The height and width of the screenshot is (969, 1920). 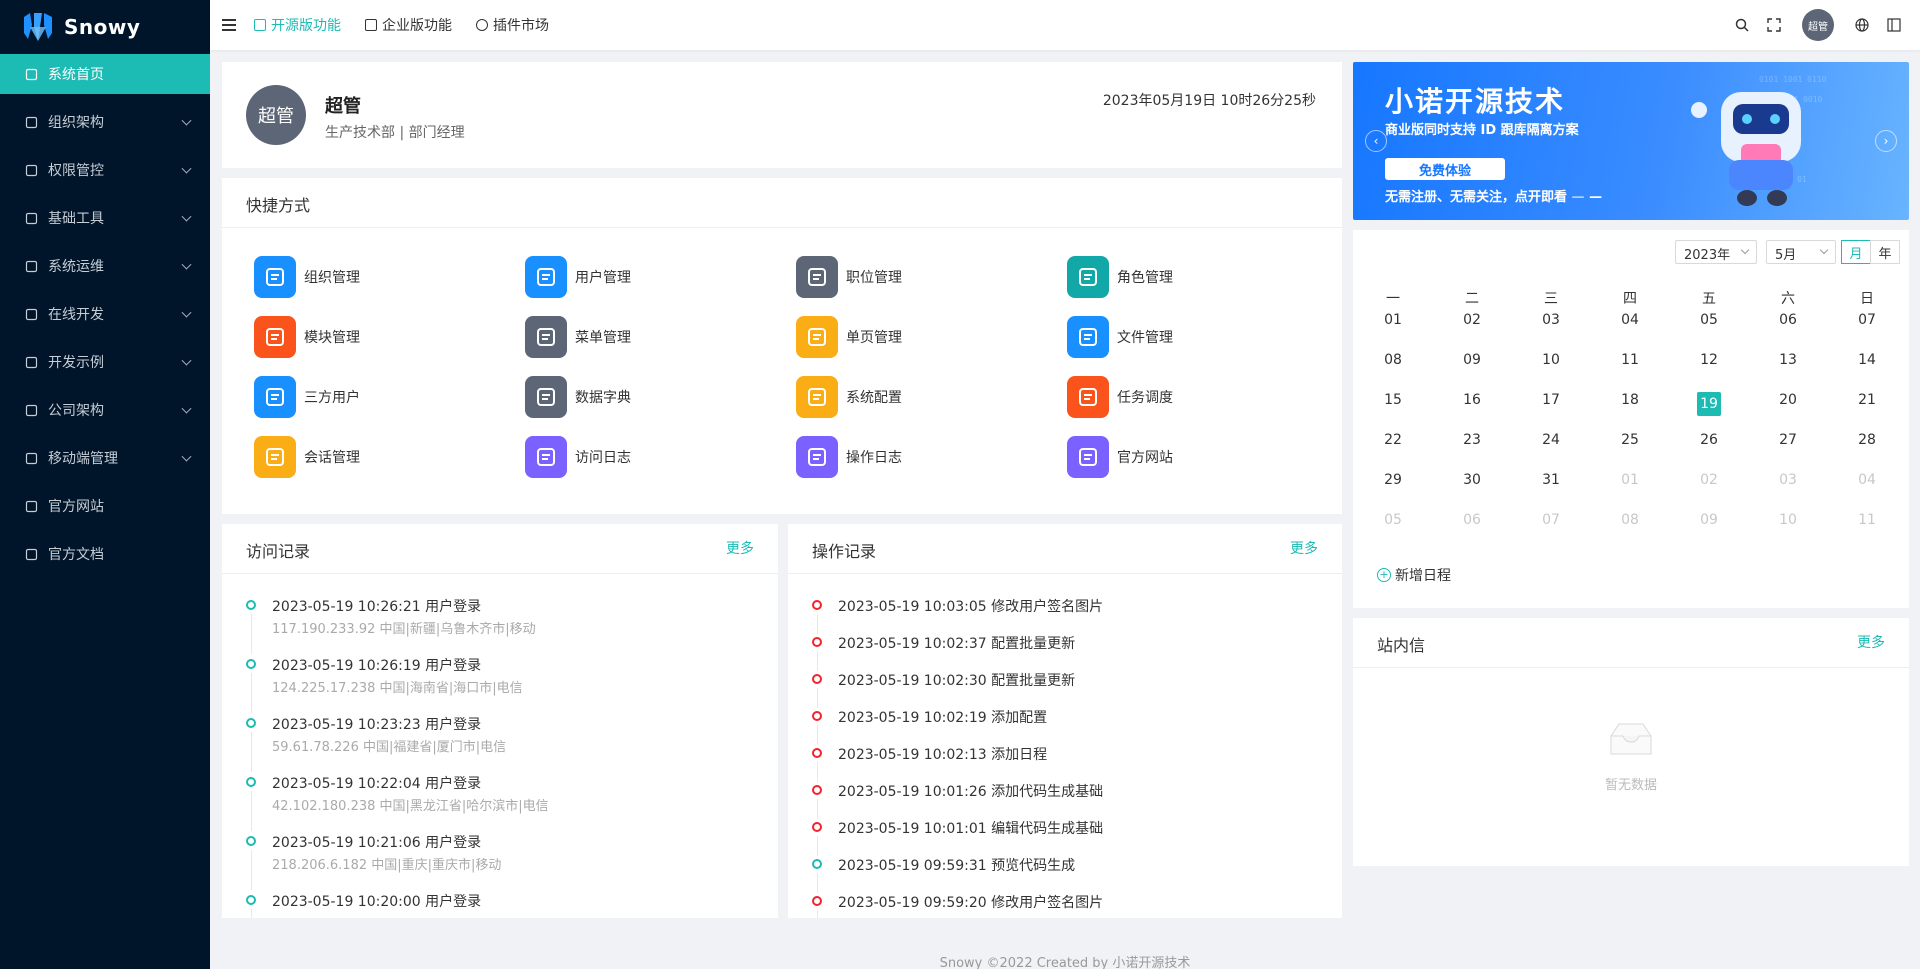 I want to click on calendar-day: 15, so click(x=1393, y=400).